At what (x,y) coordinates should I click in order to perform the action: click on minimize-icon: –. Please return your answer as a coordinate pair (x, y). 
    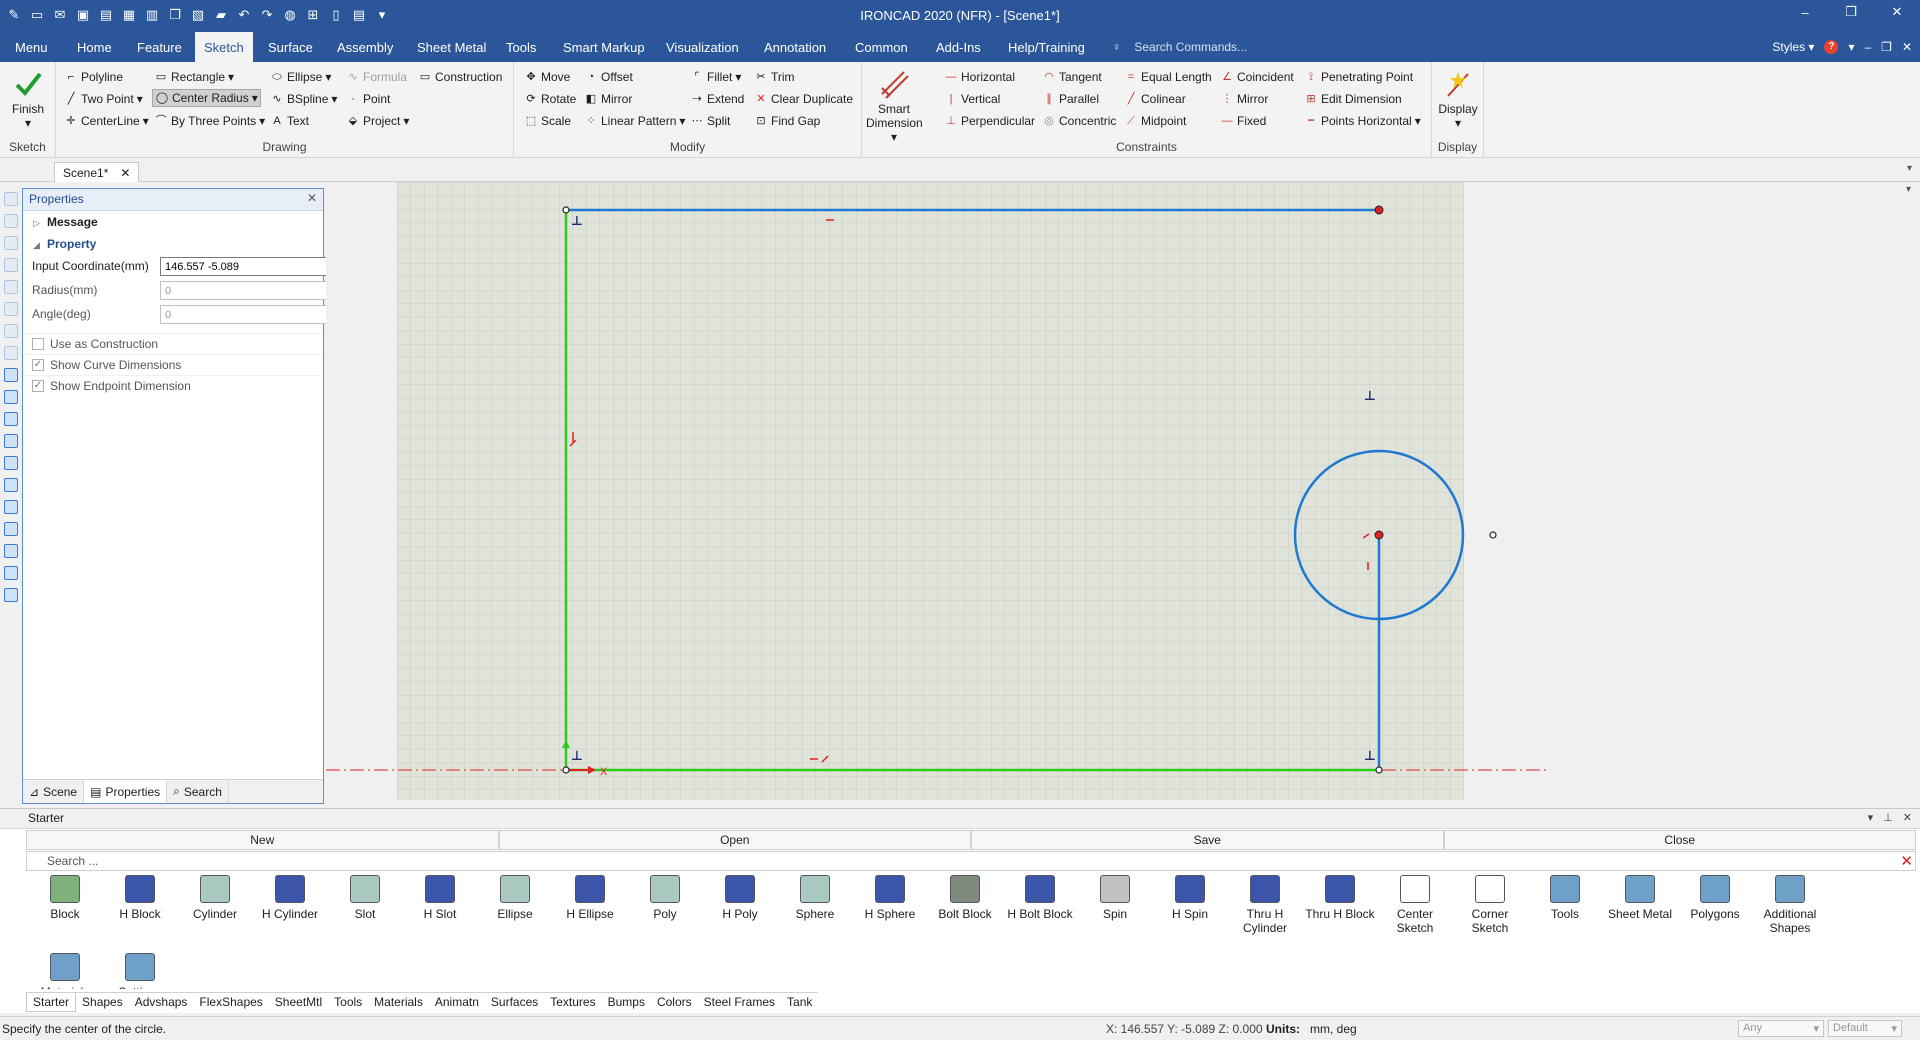
    Looking at the image, I should click on (1805, 12).